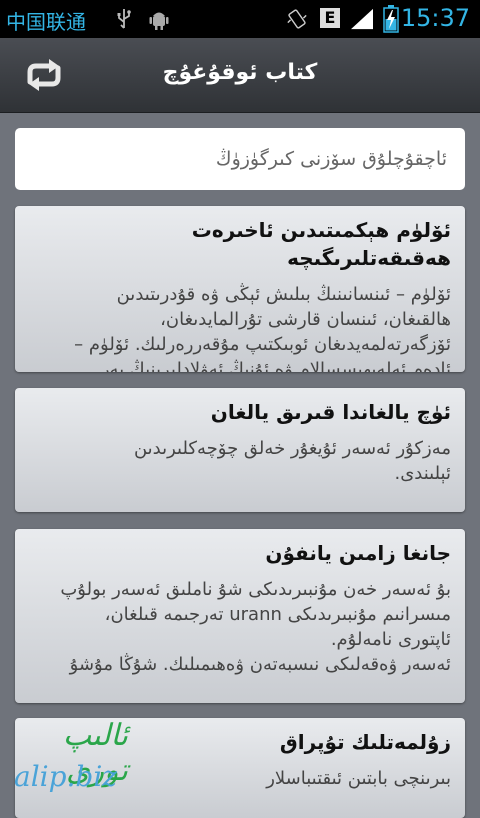  What do you see at coordinates (66, 776) in the screenshot?
I see `watermark-url: alip.biz` at bounding box center [66, 776].